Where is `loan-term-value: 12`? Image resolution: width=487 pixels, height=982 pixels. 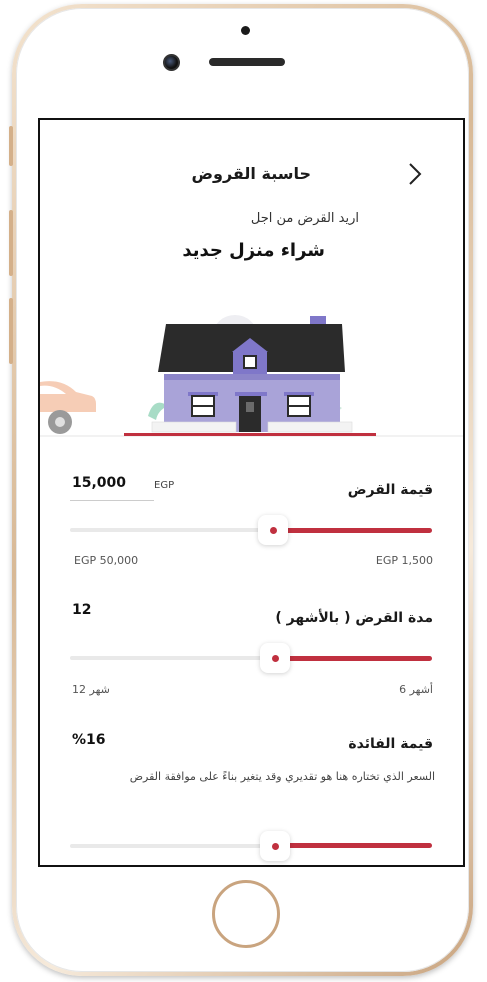
loan-term-value: 12 is located at coordinates (81, 610).